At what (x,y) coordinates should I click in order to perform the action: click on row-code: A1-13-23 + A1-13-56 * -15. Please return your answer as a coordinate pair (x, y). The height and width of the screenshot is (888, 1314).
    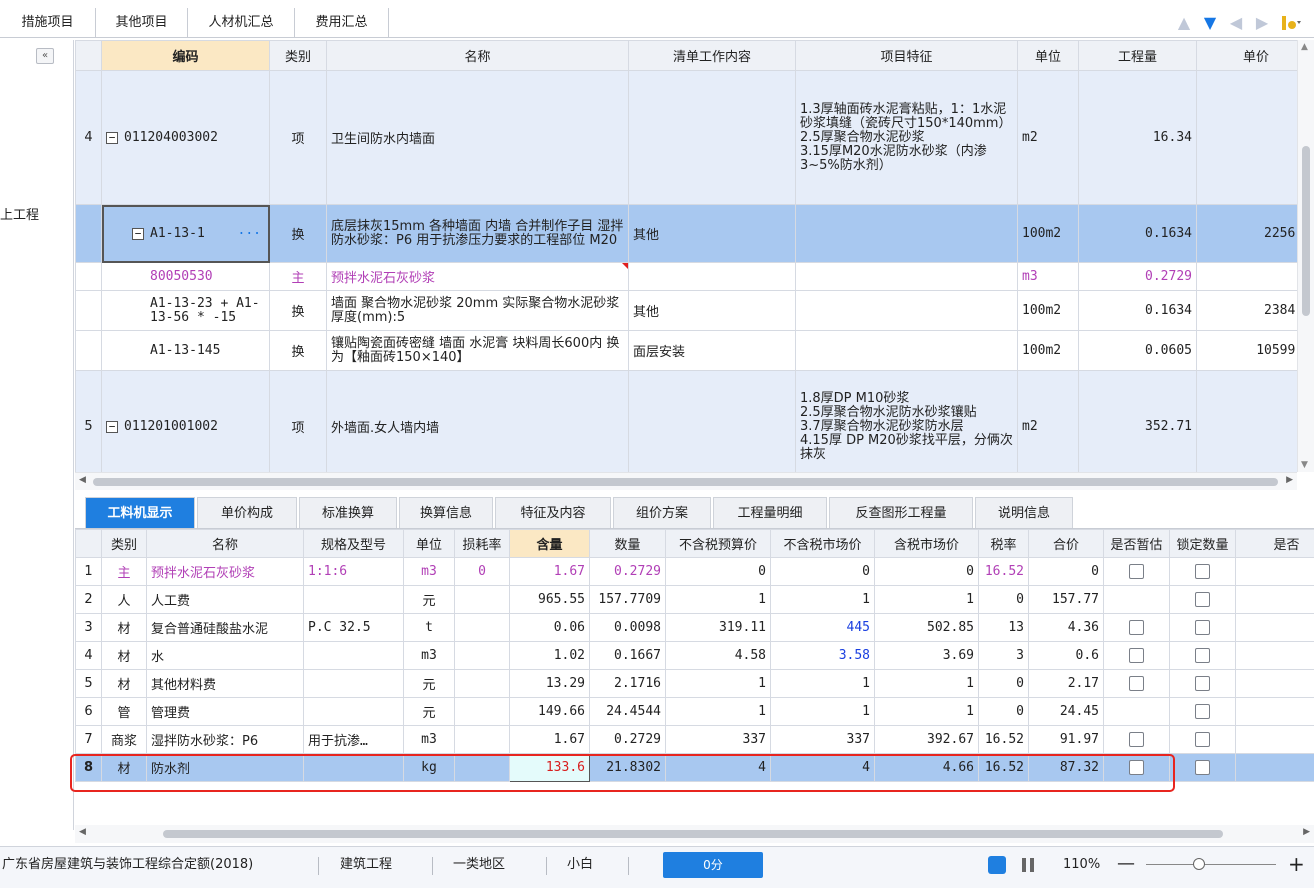
    Looking at the image, I should click on (185, 310).